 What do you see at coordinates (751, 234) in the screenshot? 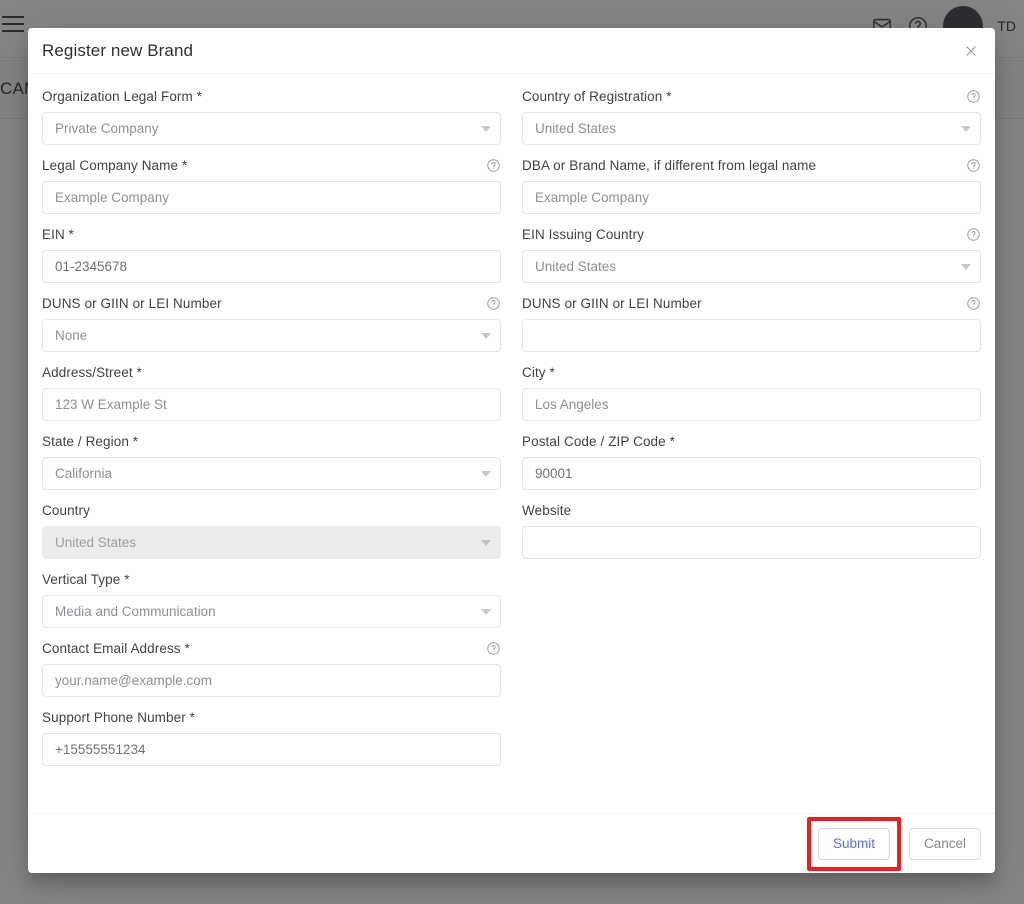
I see `field-label-row: EIN Issuing Country` at bounding box center [751, 234].